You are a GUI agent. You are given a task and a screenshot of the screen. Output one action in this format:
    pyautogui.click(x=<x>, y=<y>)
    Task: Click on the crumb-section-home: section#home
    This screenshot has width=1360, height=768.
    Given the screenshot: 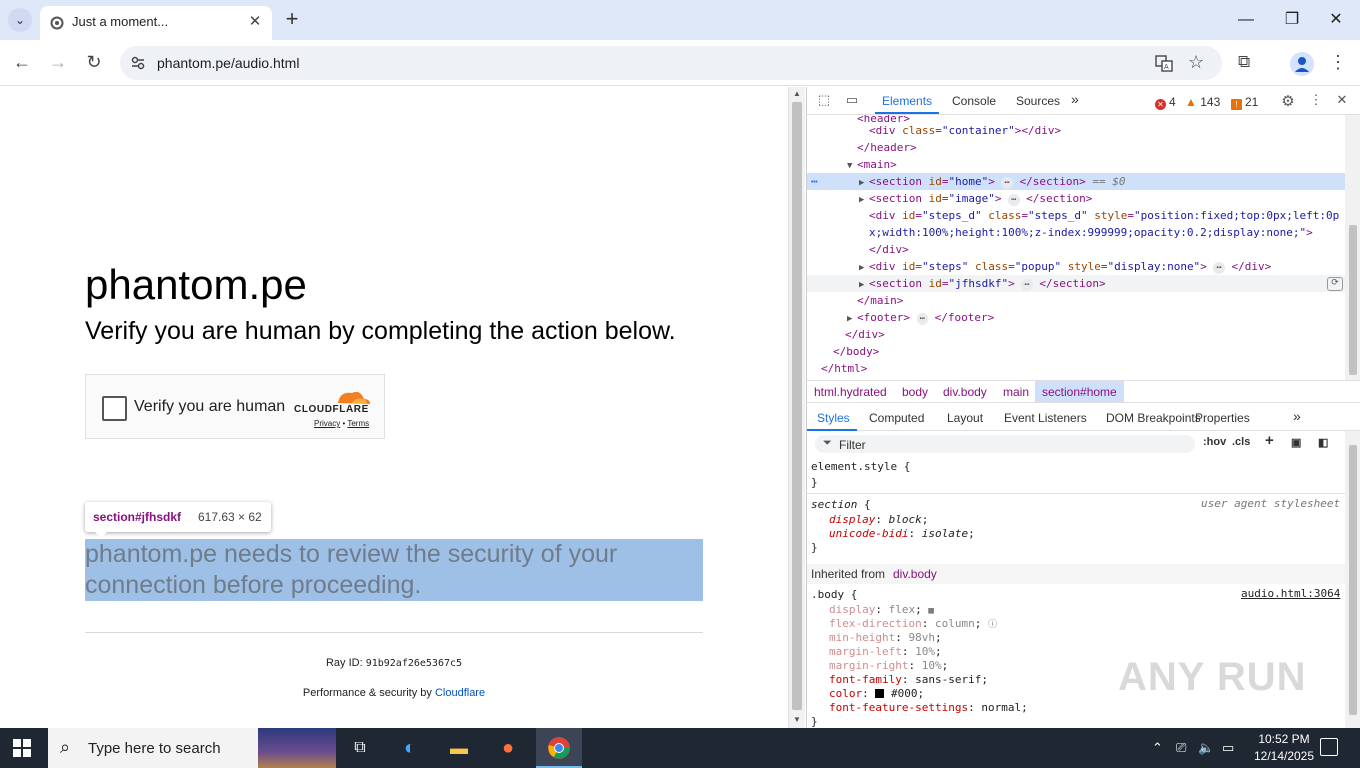 What is the action you would take?
    pyautogui.click(x=1079, y=391)
    